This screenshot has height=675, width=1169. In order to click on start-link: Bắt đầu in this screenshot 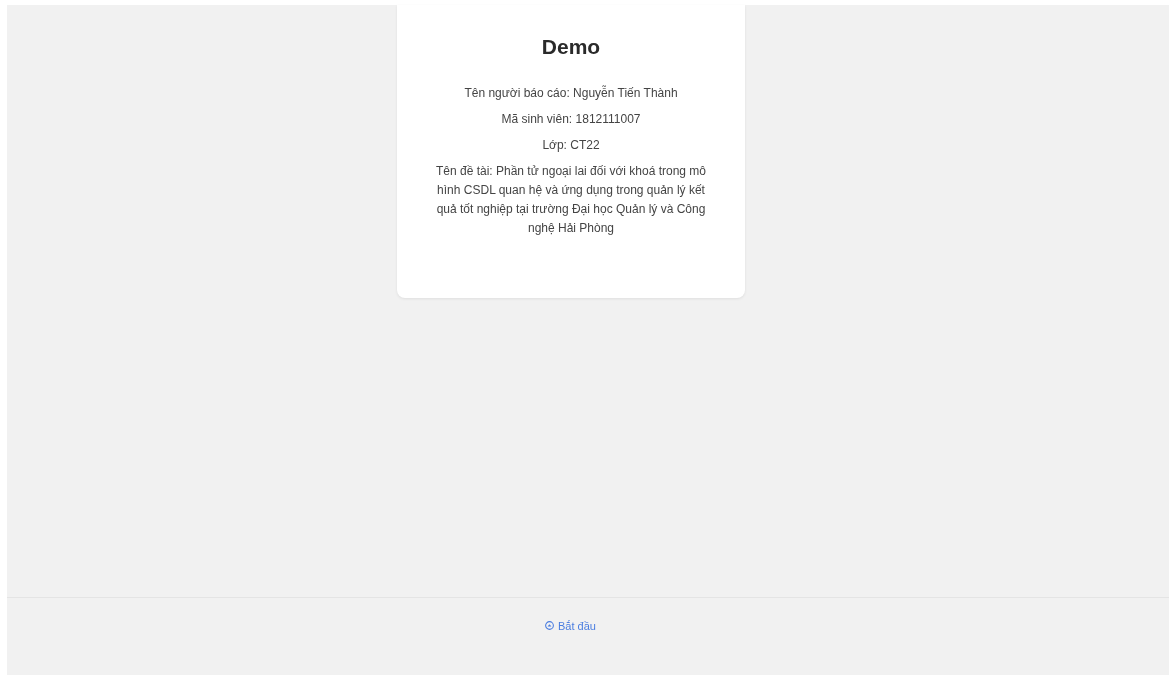, I will do `click(570, 625)`.